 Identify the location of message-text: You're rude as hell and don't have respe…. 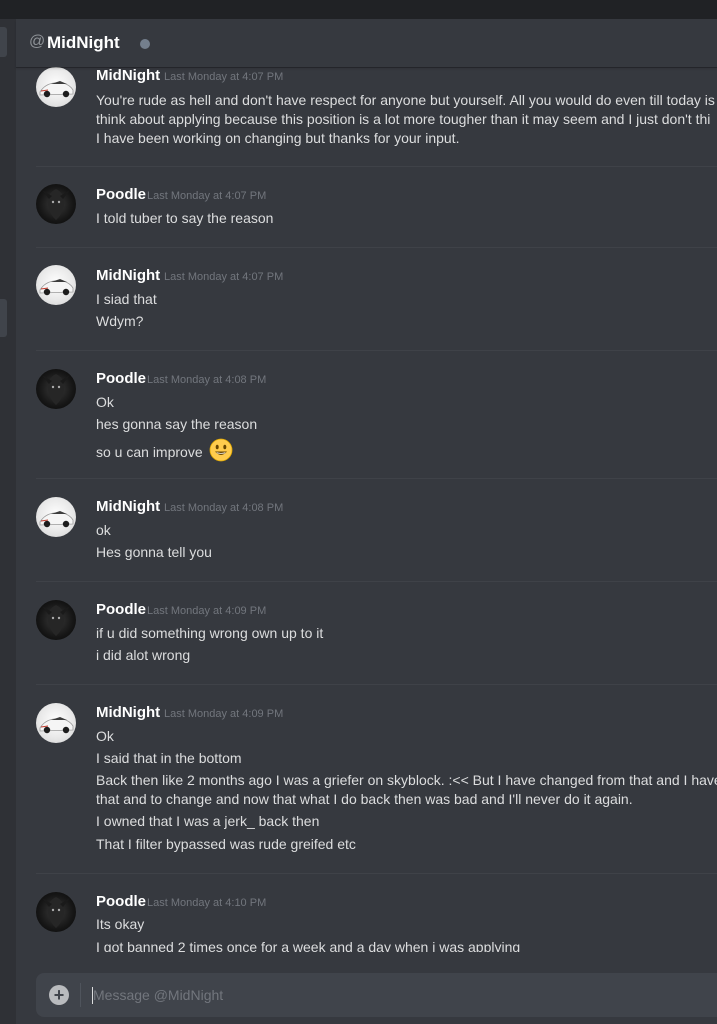
(405, 100).